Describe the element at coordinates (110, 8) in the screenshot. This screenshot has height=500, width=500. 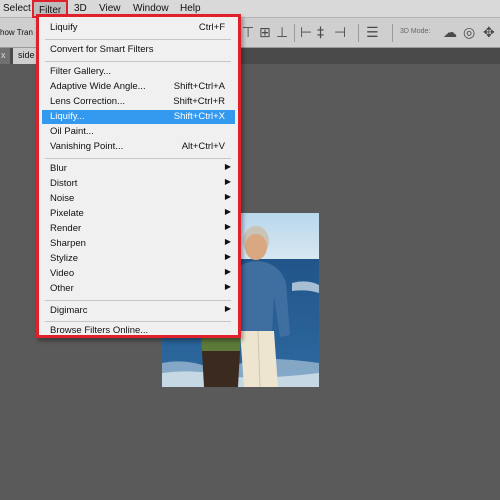
I see `menu-view: View` at that location.